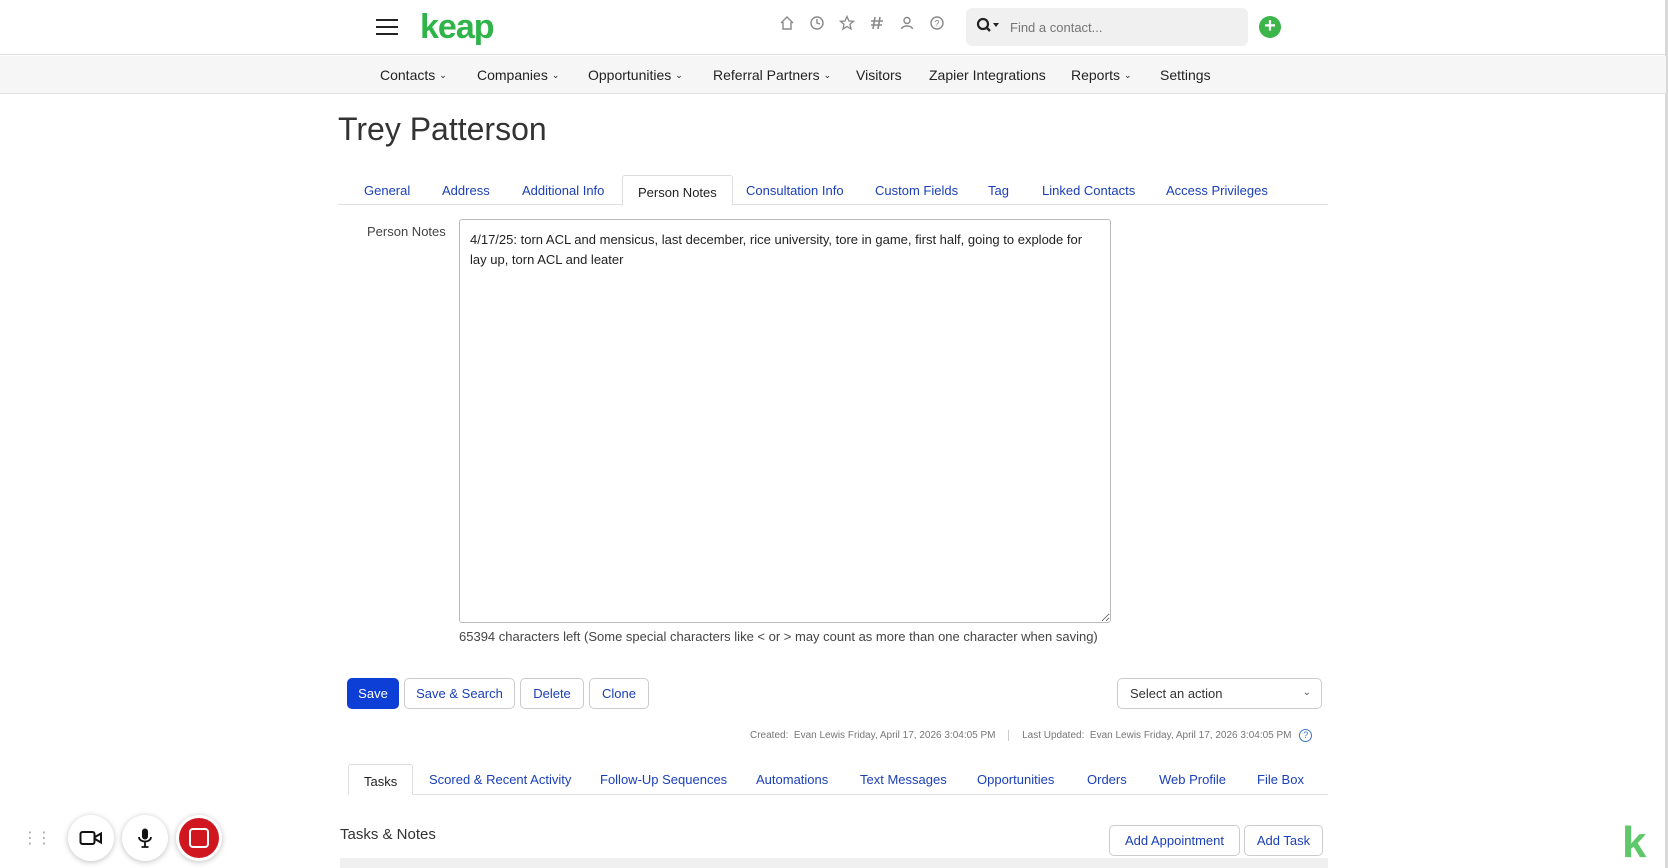 Image resolution: width=1668 pixels, height=868 pixels. Describe the element at coordinates (37, 838) in the screenshot. I see `drag-handle-icon: ⋮⋮` at that location.